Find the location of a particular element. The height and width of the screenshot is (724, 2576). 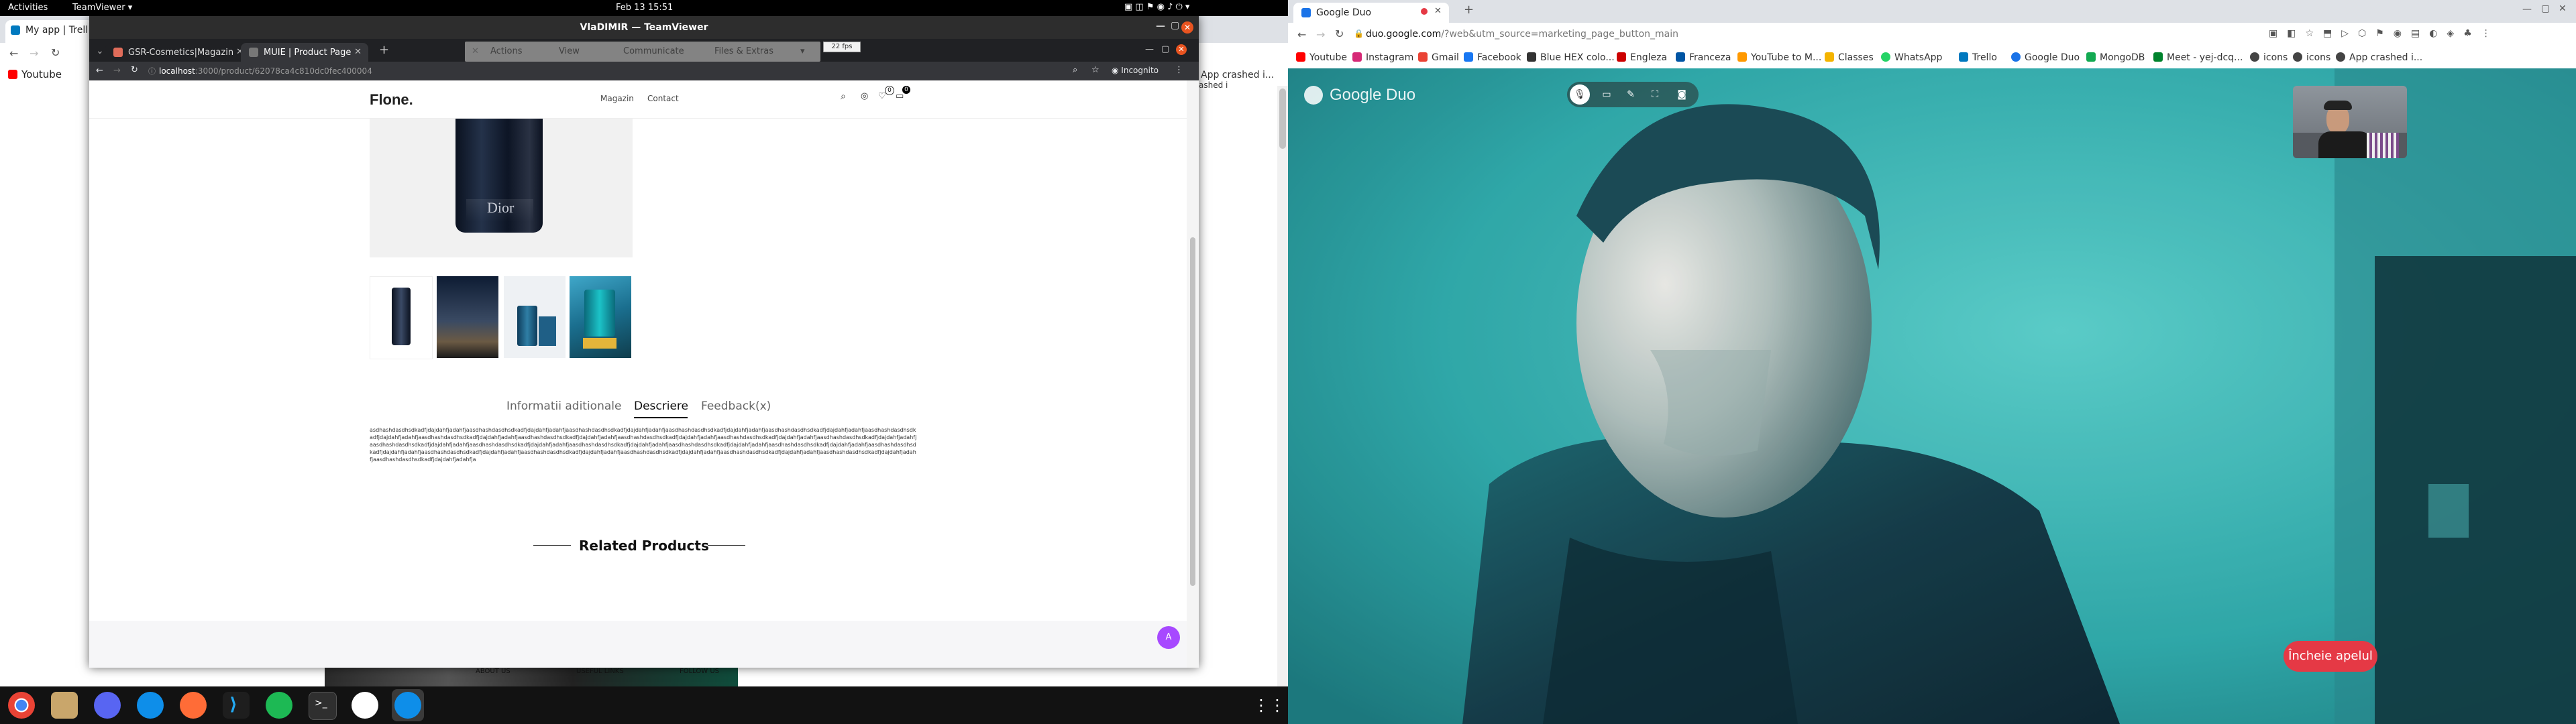

remote-minimize-icon: — is located at coordinates (1149, 49).